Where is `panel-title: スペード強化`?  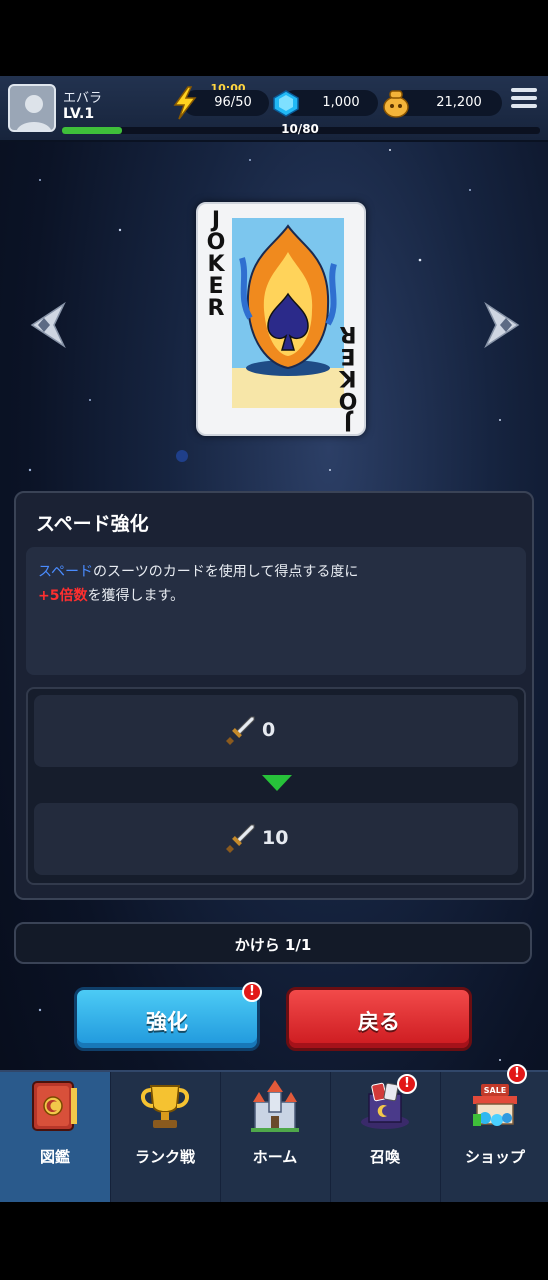
panel-title: スペード強化 is located at coordinates (92, 524).